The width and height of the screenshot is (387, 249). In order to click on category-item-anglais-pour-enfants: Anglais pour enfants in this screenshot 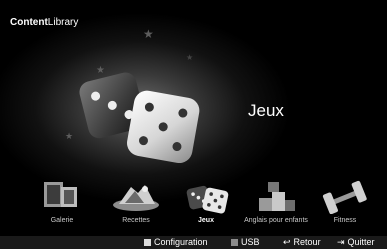, I will do `click(276, 204)`.